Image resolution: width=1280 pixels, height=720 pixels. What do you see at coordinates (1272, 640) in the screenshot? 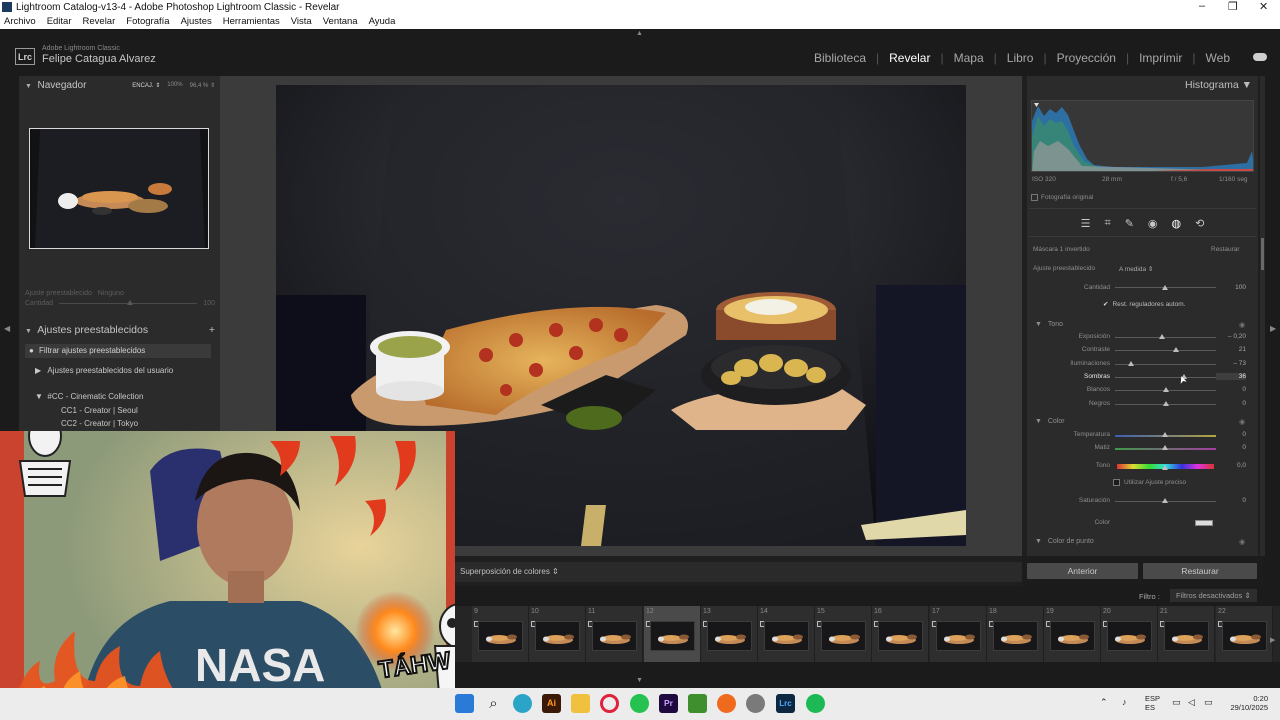
I see `filmstrip-next-icon: ▶` at bounding box center [1272, 640].